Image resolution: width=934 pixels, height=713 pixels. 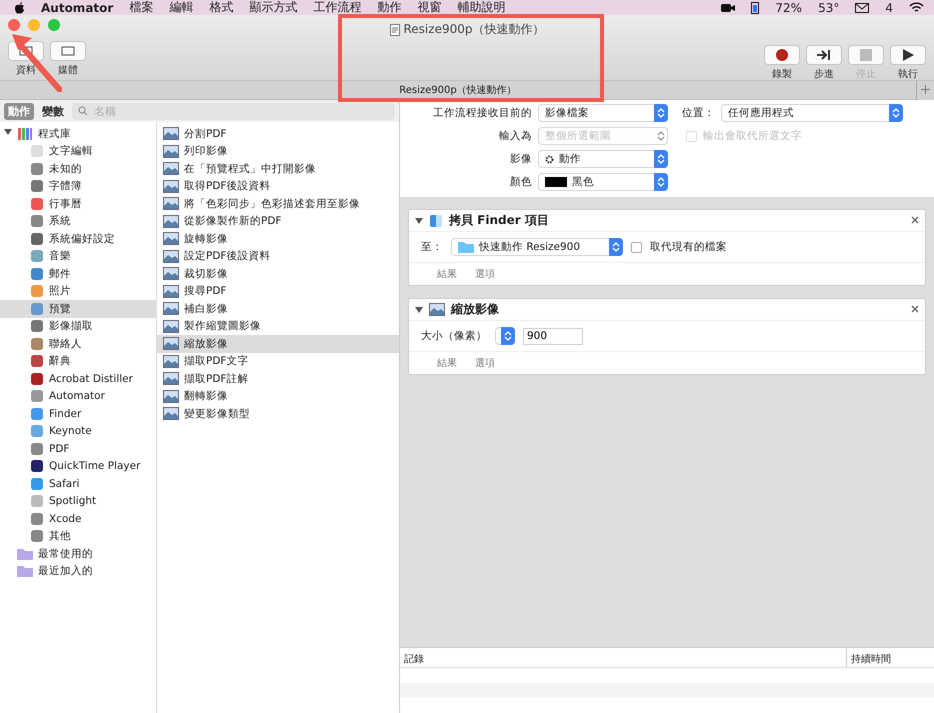 I want to click on action-item: 將「色彩同步」色彩描述套用至影像, so click(x=278, y=203).